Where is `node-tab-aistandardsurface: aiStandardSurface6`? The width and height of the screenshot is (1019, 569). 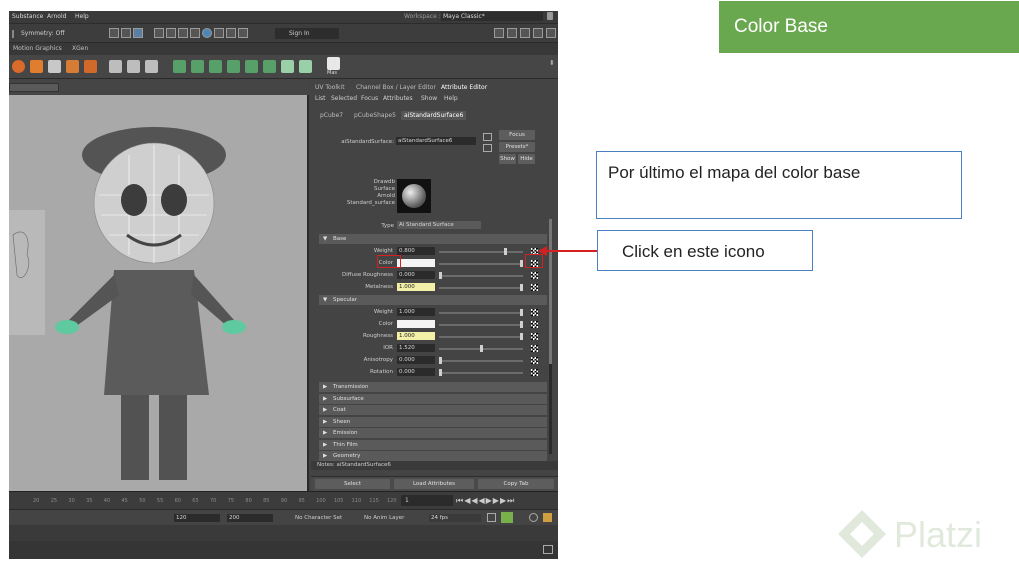 node-tab-aistandardsurface: aiStandardSurface6 is located at coordinates (434, 115).